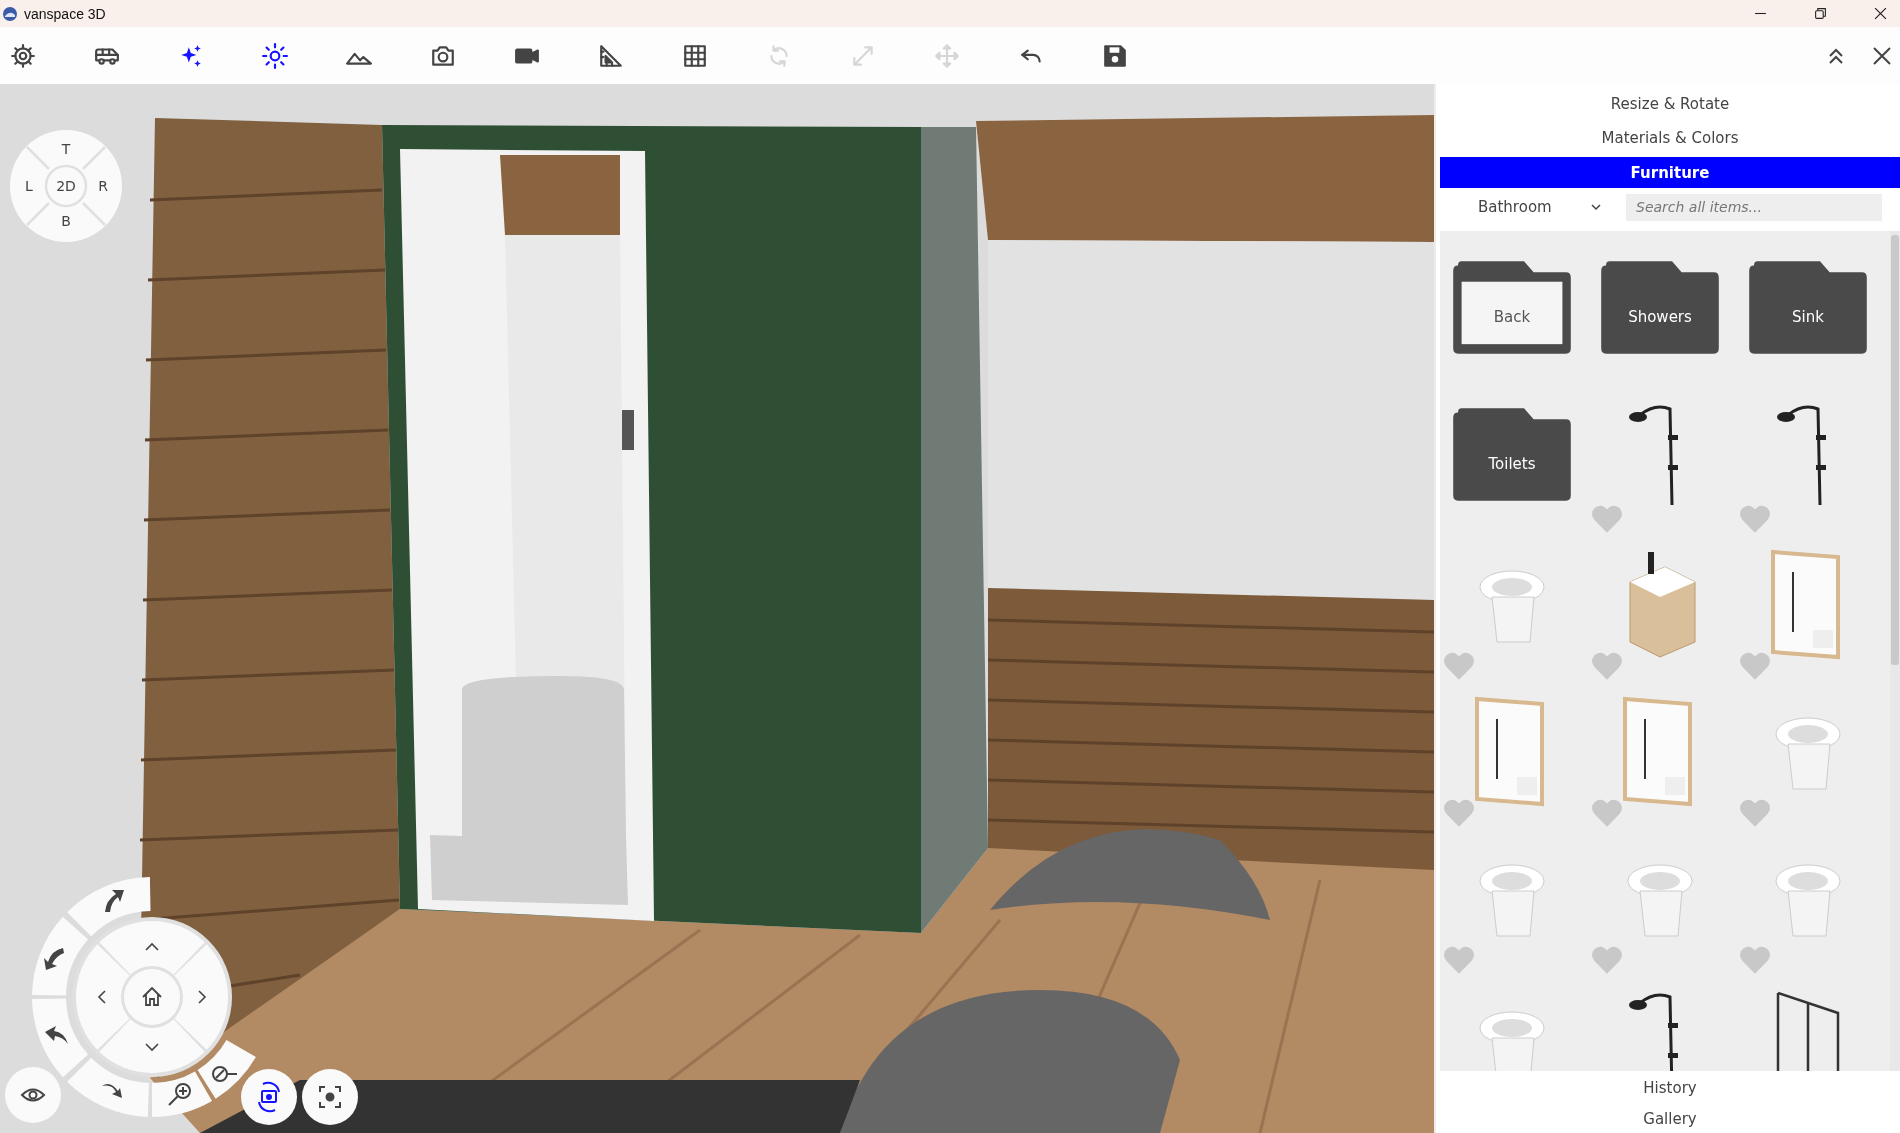 This screenshot has width=1900, height=1133. Describe the element at coordinates (1820, 13) in the screenshot. I see `restore-icon` at that location.